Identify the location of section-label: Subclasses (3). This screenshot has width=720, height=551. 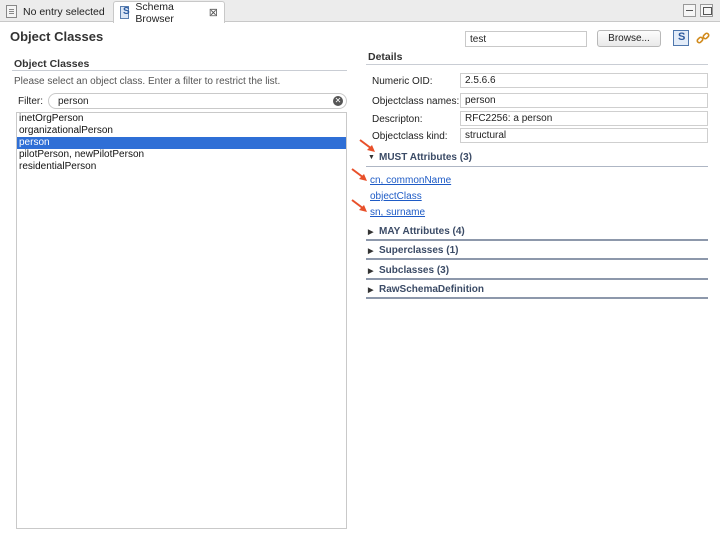
(414, 270).